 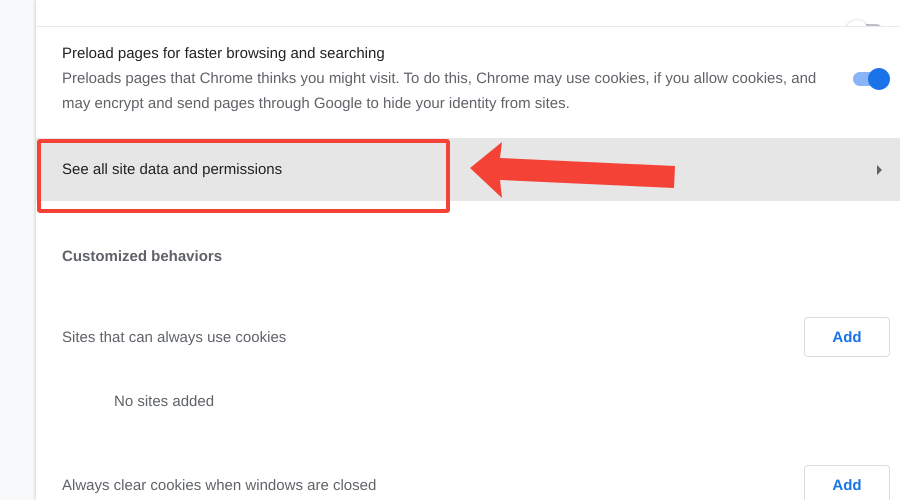 What do you see at coordinates (174, 337) in the screenshot?
I see `list-label: Sites that can always use cookies` at bounding box center [174, 337].